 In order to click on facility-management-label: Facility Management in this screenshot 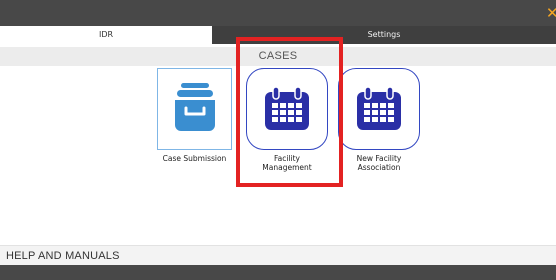, I will do `click(287, 163)`.